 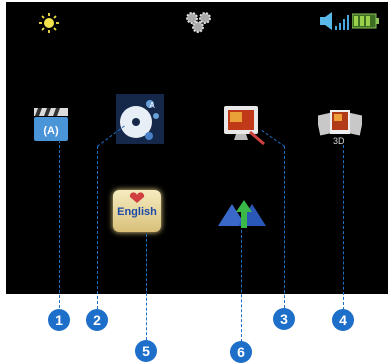 I want to click on callout-3: 3, so click(x=284, y=319).